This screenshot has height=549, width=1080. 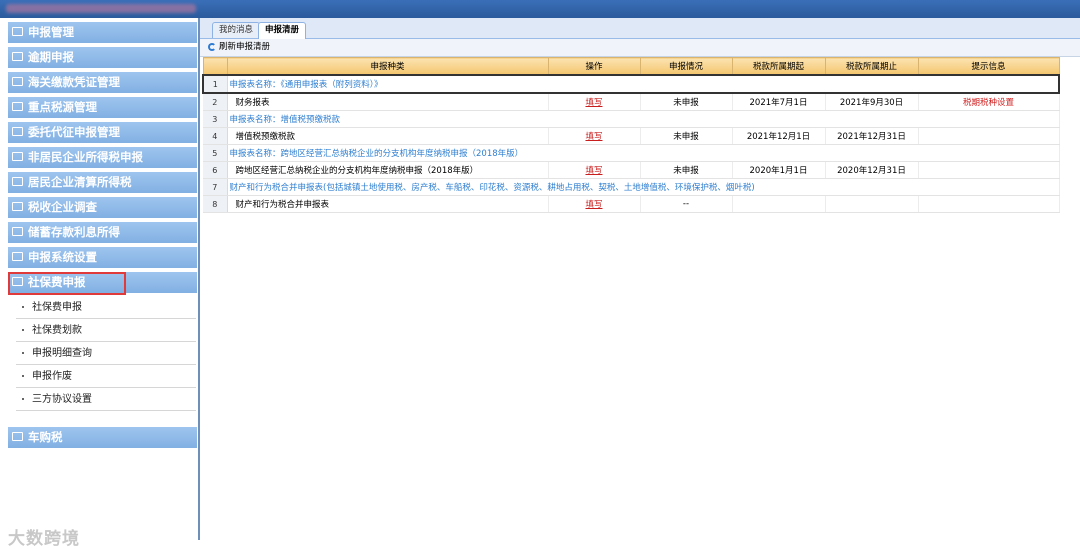 I want to click on table-row: 1 申报表名称：《通用申报表（附列资料）》, so click(x=631, y=84).